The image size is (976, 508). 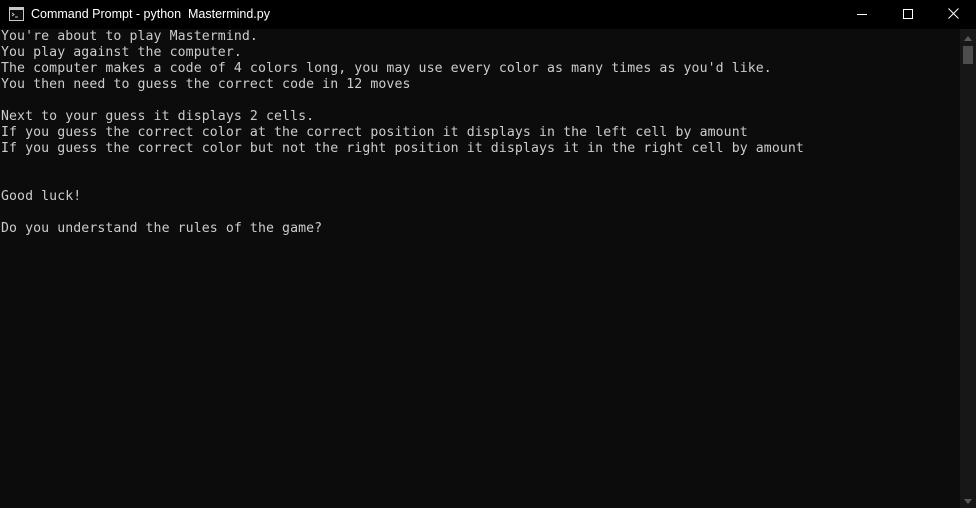 I want to click on console-prompt-line: Do you understand the rules of the game?, so click(x=162, y=228).